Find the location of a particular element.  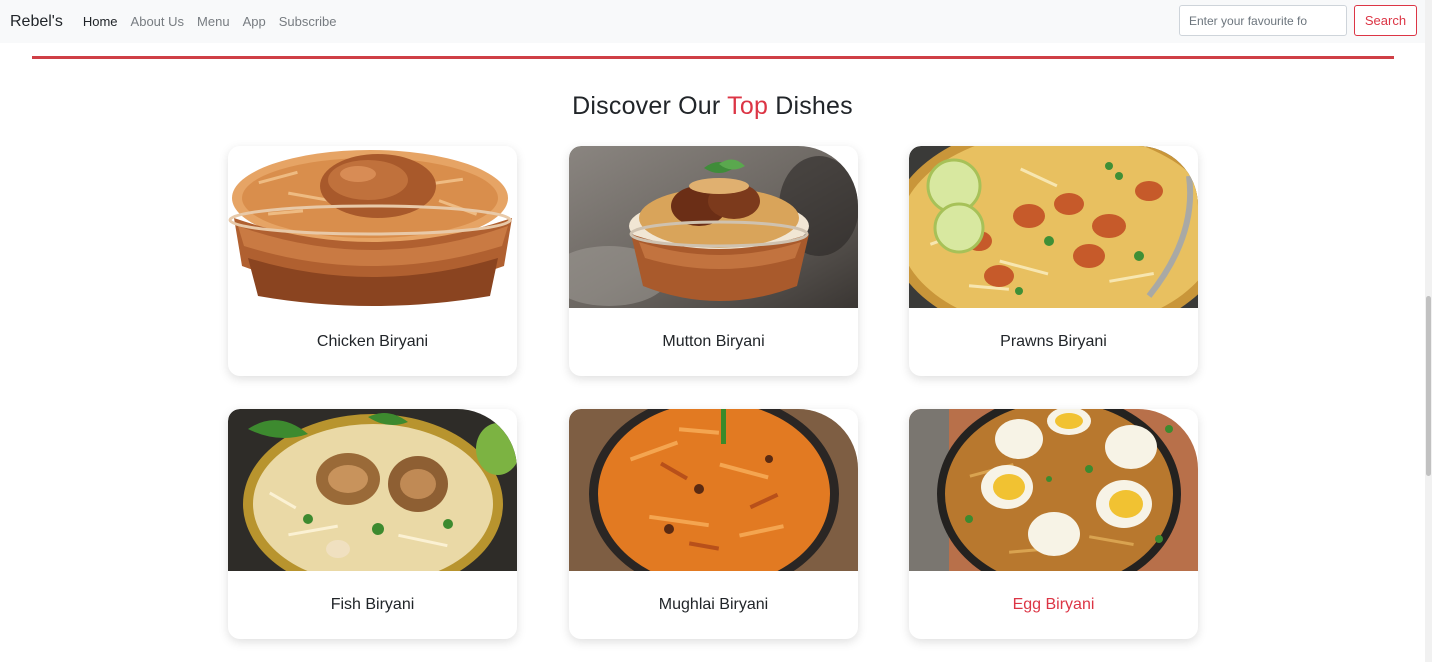

section-title-suffix: Dishes is located at coordinates (810, 106).